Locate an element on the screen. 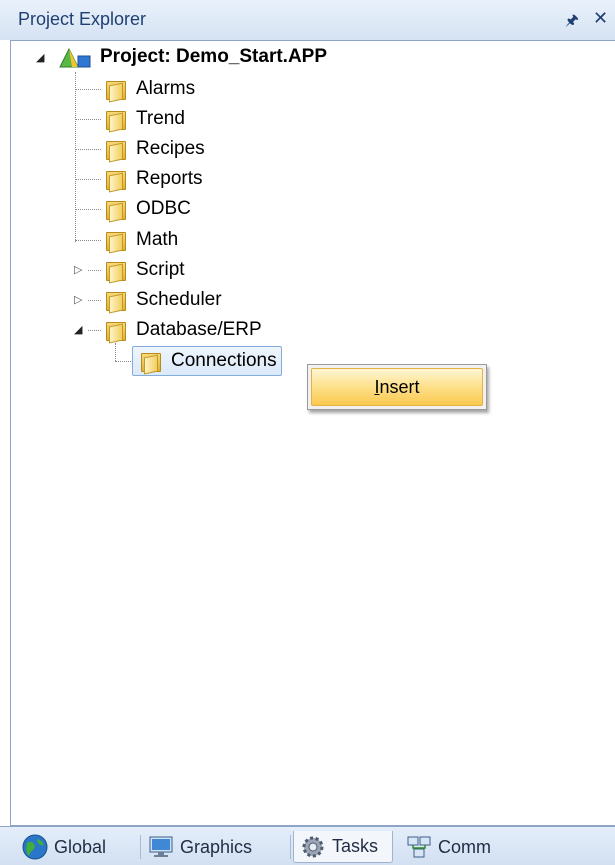 This screenshot has width=615, height=865. tab-label: Graphics is located at coordinates (216, 846).